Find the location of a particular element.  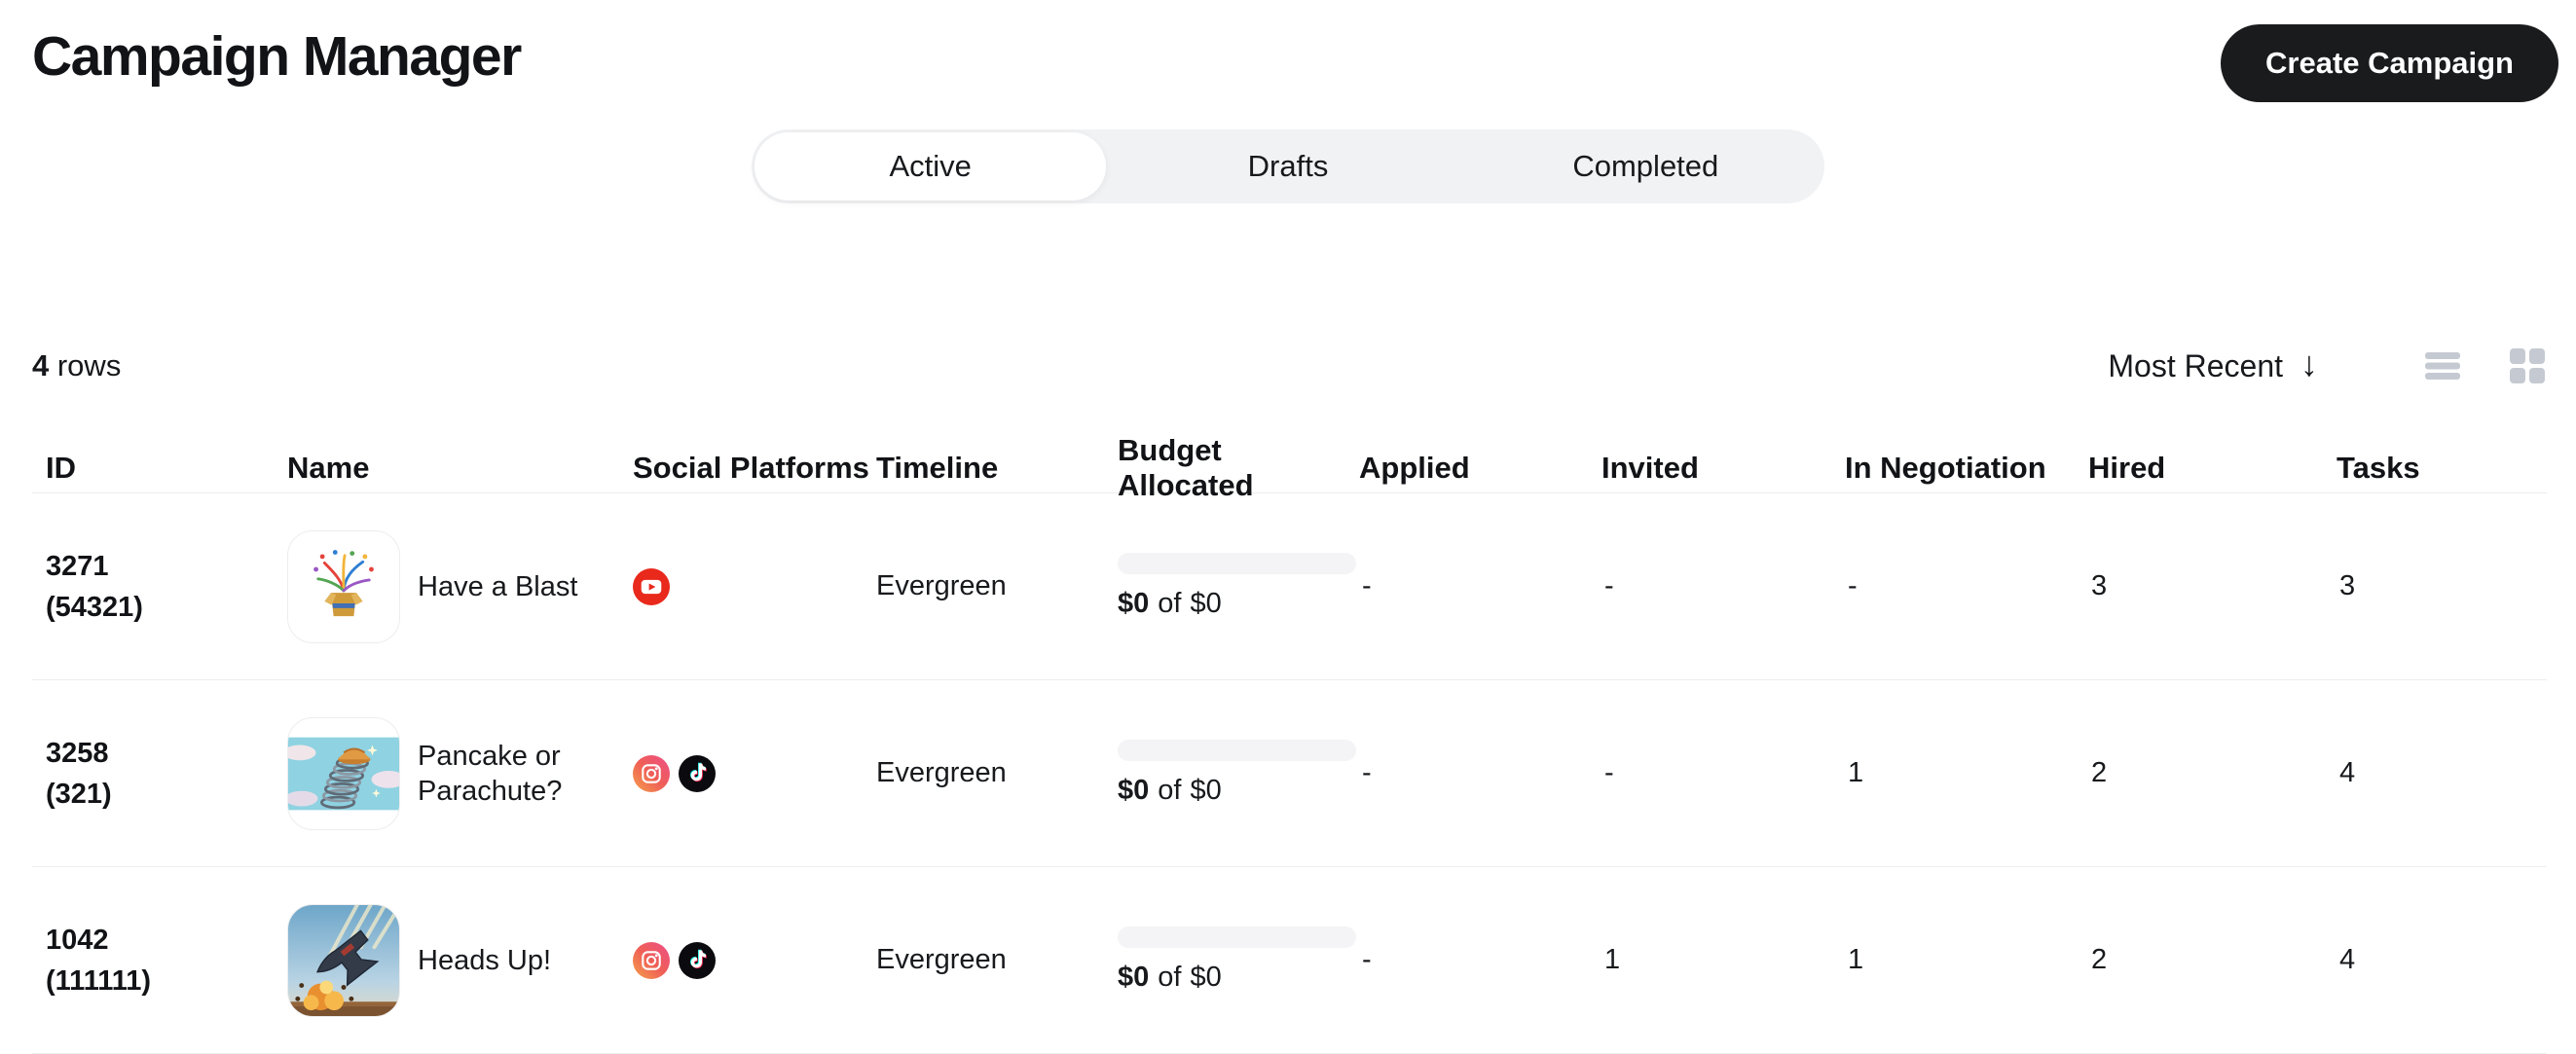

sort-label: Most Recent is located at coordinates (2195, 365).